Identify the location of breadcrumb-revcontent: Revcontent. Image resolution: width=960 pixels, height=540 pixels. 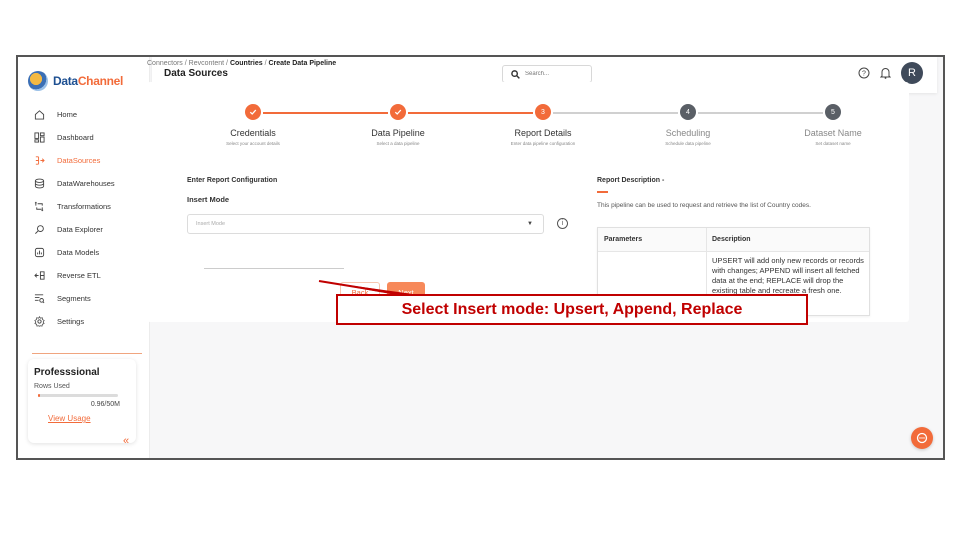
(206, 63).